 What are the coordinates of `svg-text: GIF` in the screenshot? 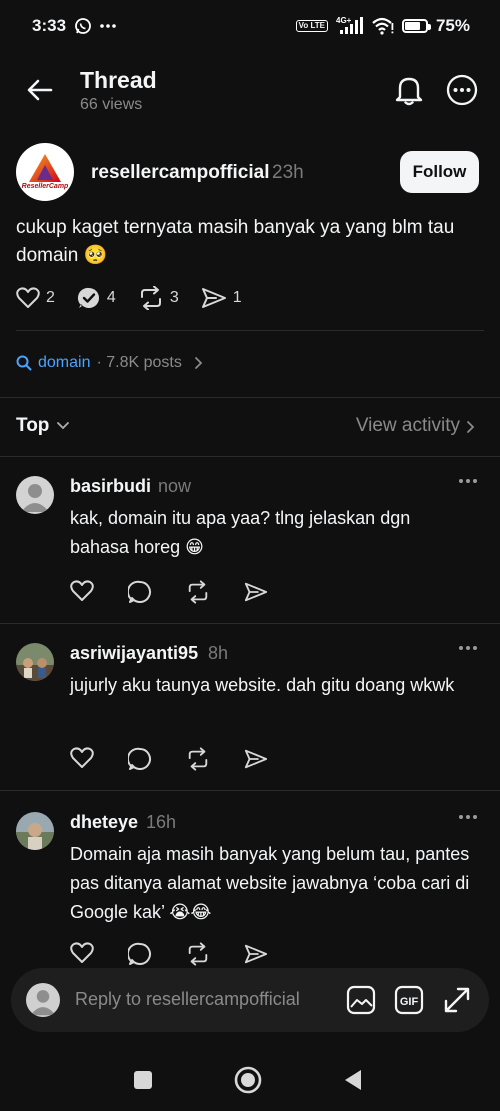 It's located at (409, 1002).